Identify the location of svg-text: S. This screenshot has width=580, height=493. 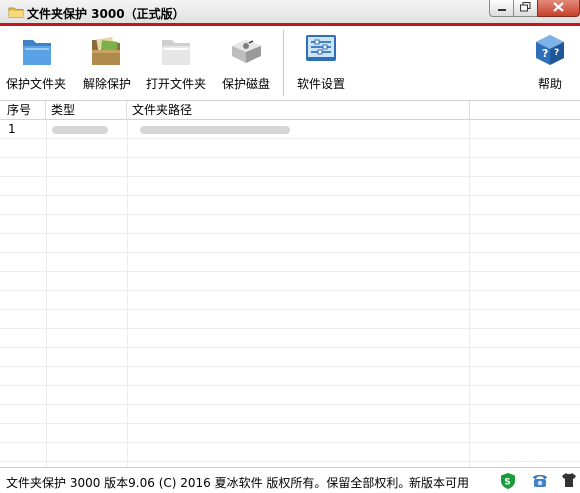
(507, 483).